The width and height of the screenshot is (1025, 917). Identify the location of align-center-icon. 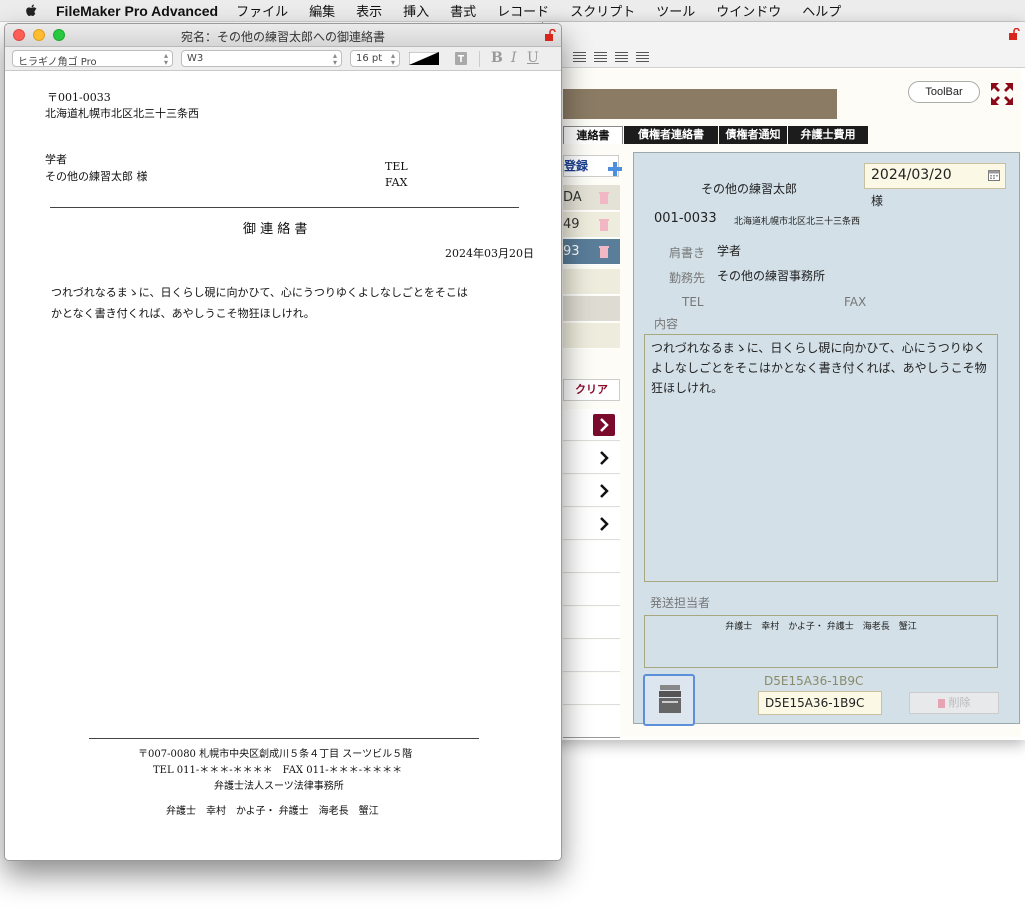
(600, 57).